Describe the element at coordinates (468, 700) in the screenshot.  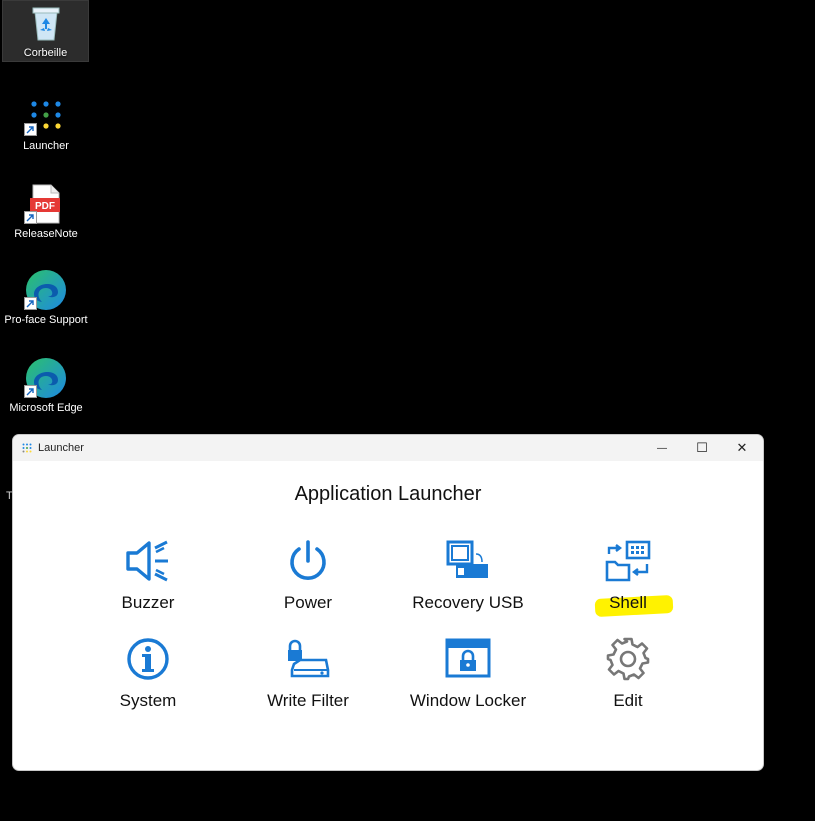
I see `tile-label: Window Locker` at that location.